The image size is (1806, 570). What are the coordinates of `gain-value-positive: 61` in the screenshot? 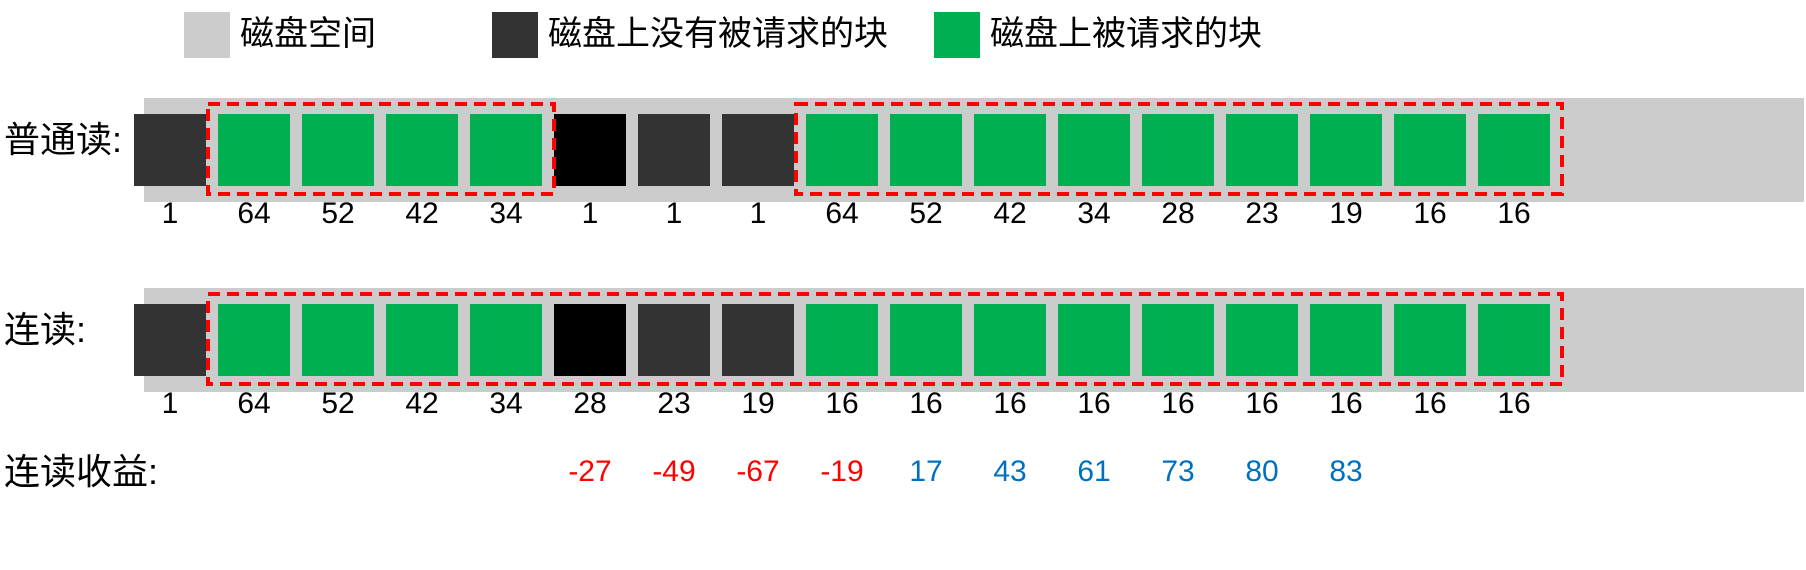 It's located at (1094, 471).